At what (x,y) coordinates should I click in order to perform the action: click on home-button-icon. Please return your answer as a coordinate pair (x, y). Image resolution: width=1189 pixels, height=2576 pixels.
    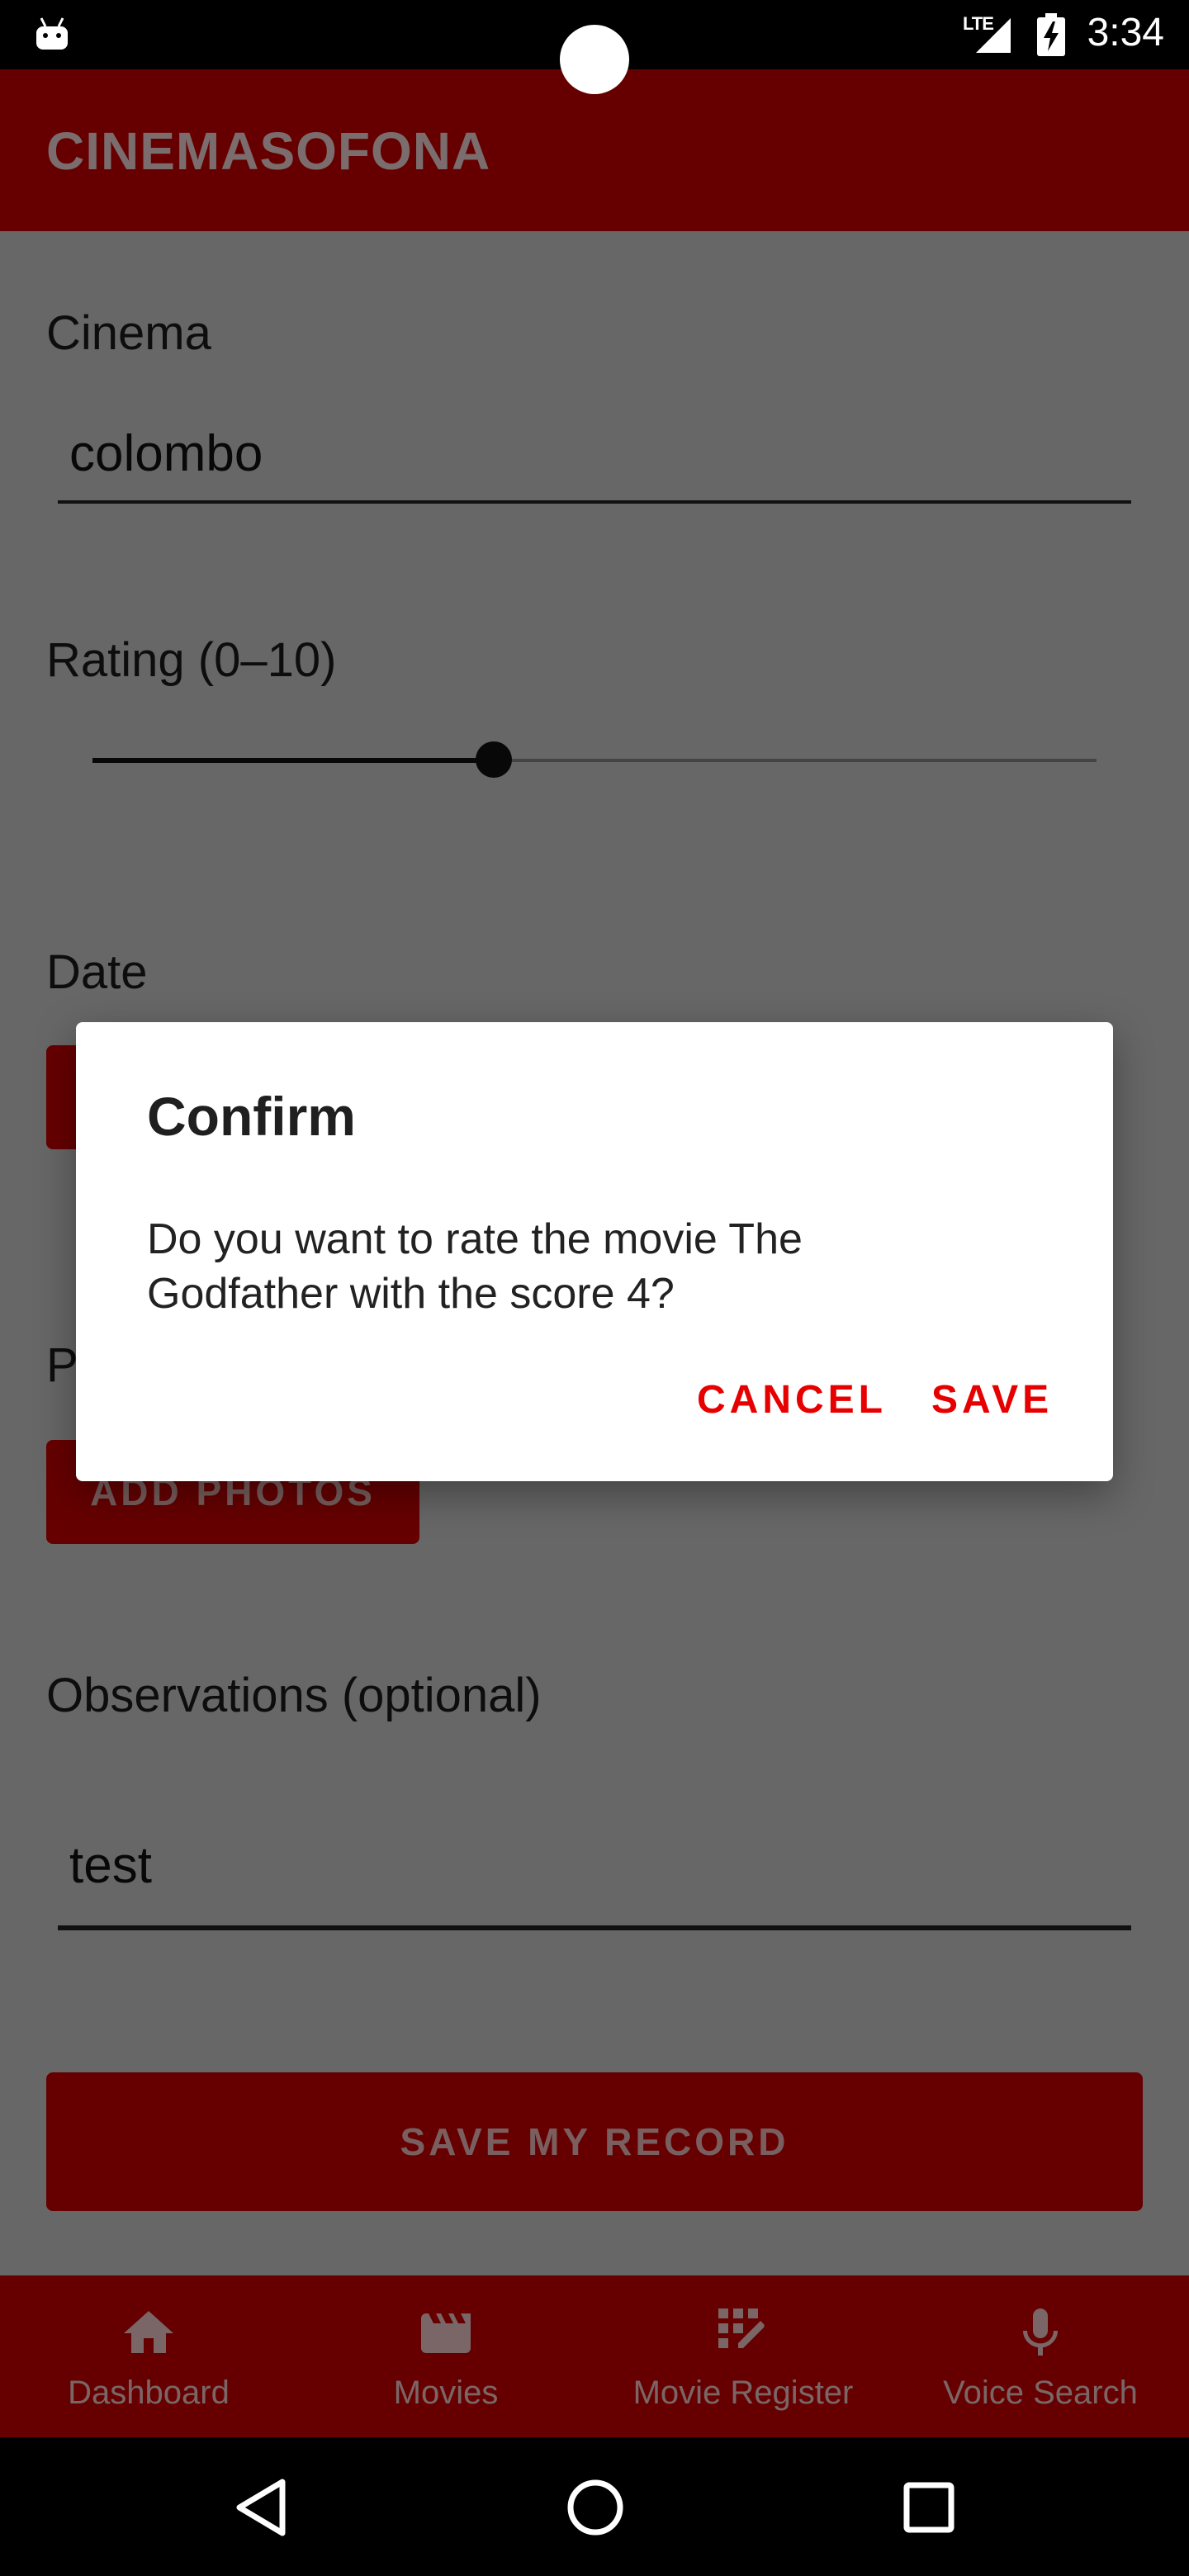
    Looking at the image, I should click on (595, 2507).